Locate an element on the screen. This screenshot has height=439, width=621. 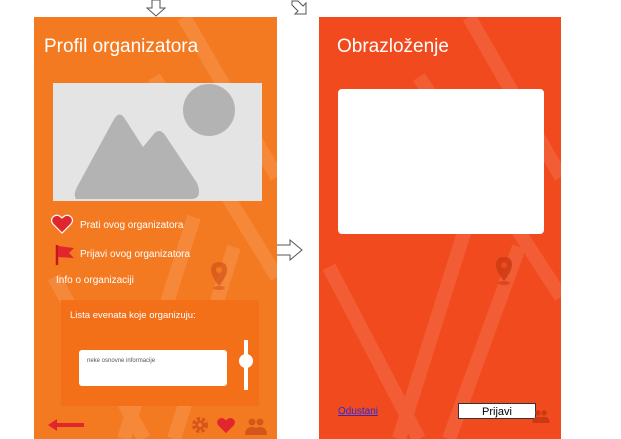
submit-report-button: Prijavi is located at coordinates (497, 411).